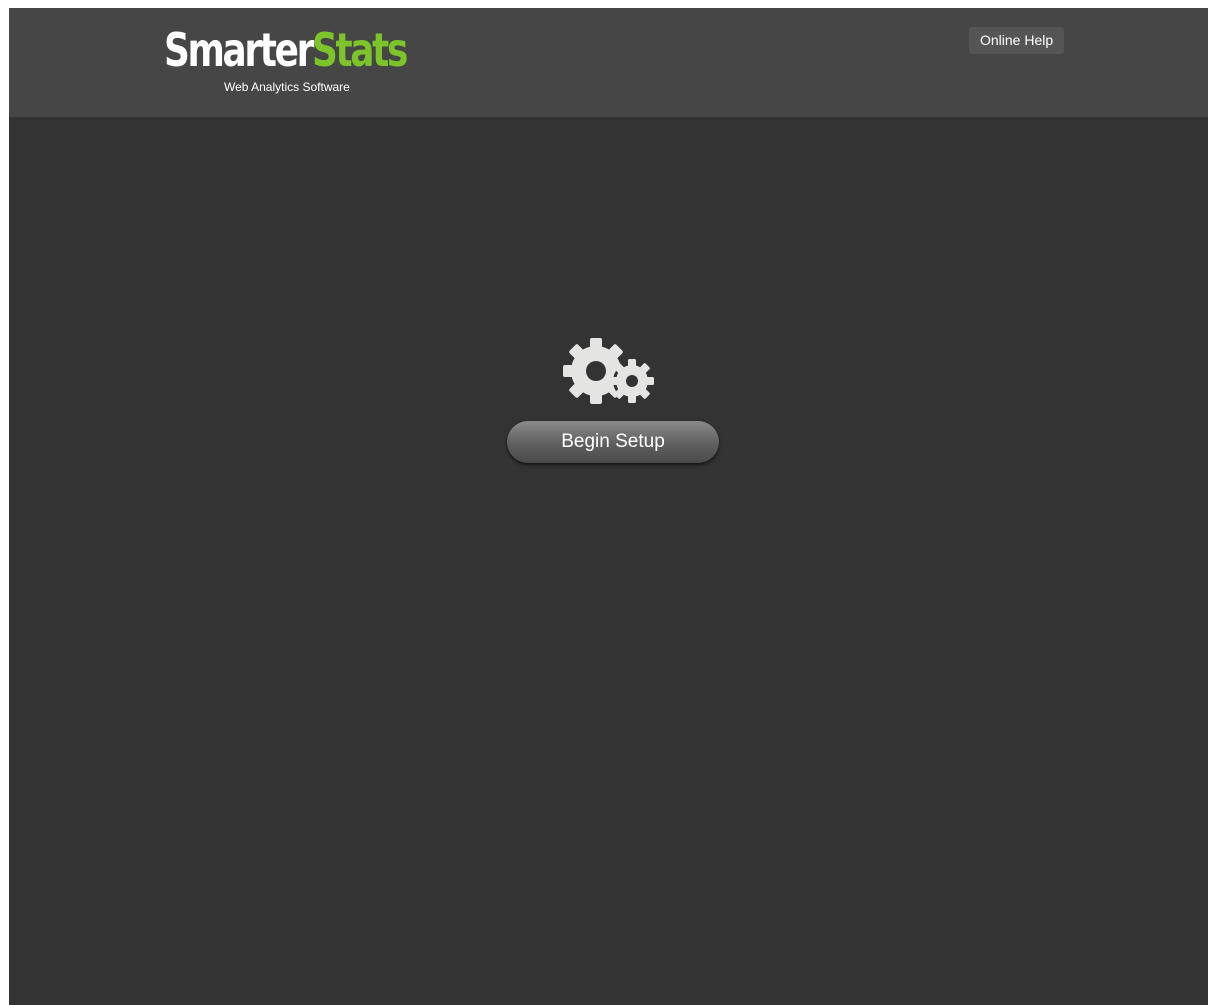  What do you see at coordinates (239, 50) in the screenshot?
I see `logo-word-smarter: Smarter` at bounding box center [239, 50].